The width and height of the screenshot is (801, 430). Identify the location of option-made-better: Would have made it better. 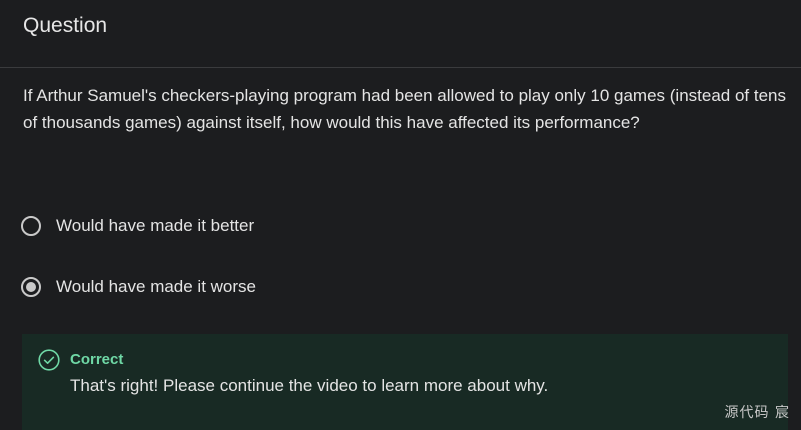
(137, 226).